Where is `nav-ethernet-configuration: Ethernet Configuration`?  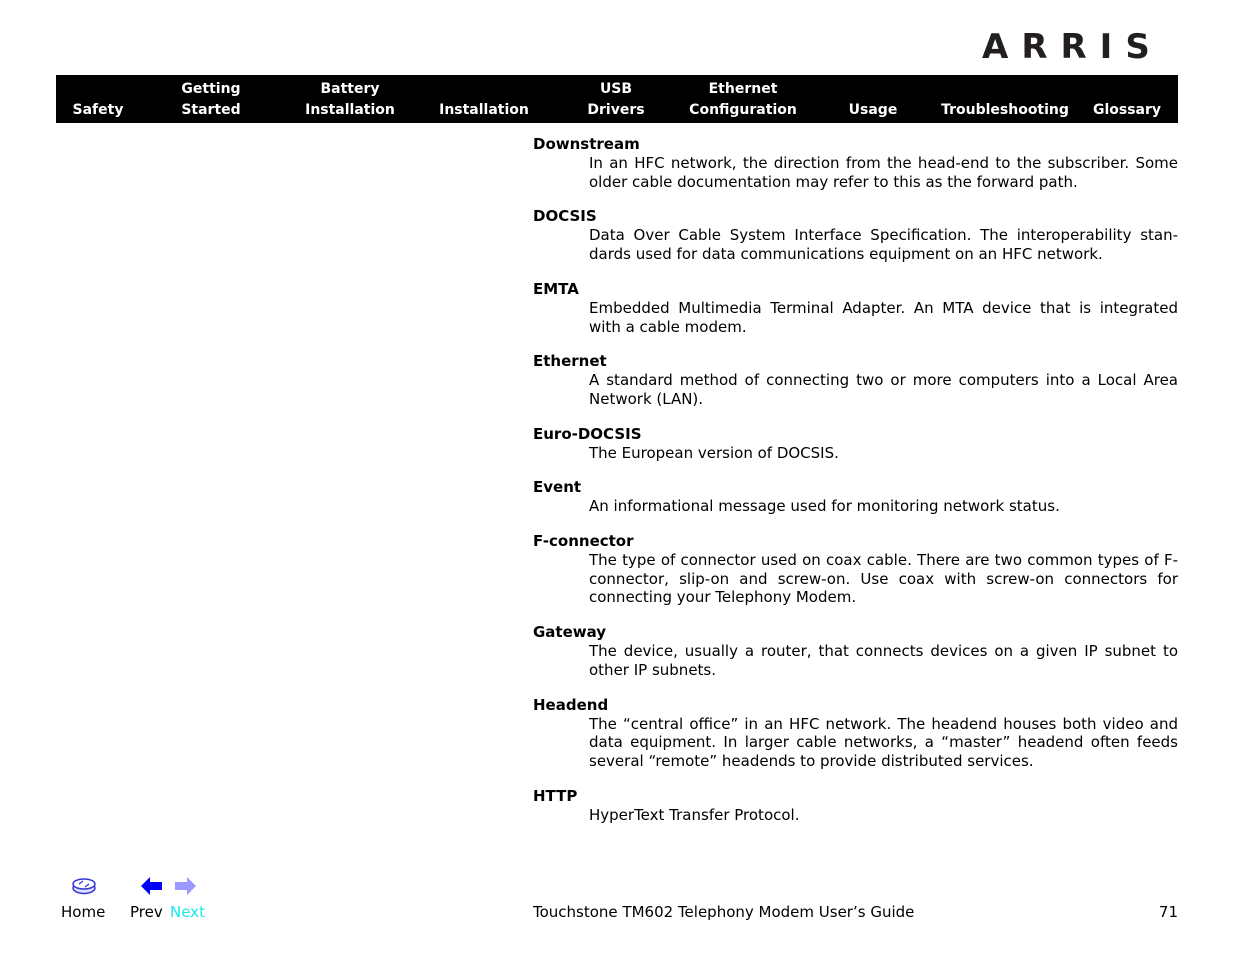 nav-ethernet-configuration: Ethernet Configuration is located at coordinates (743, 99).